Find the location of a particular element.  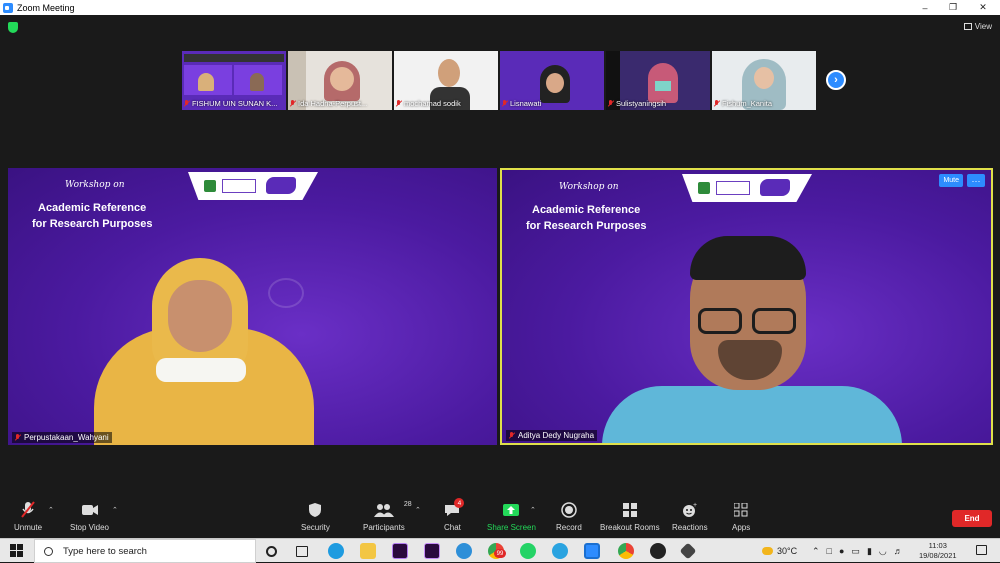

obs-icon is located at coordinates (658, 551).